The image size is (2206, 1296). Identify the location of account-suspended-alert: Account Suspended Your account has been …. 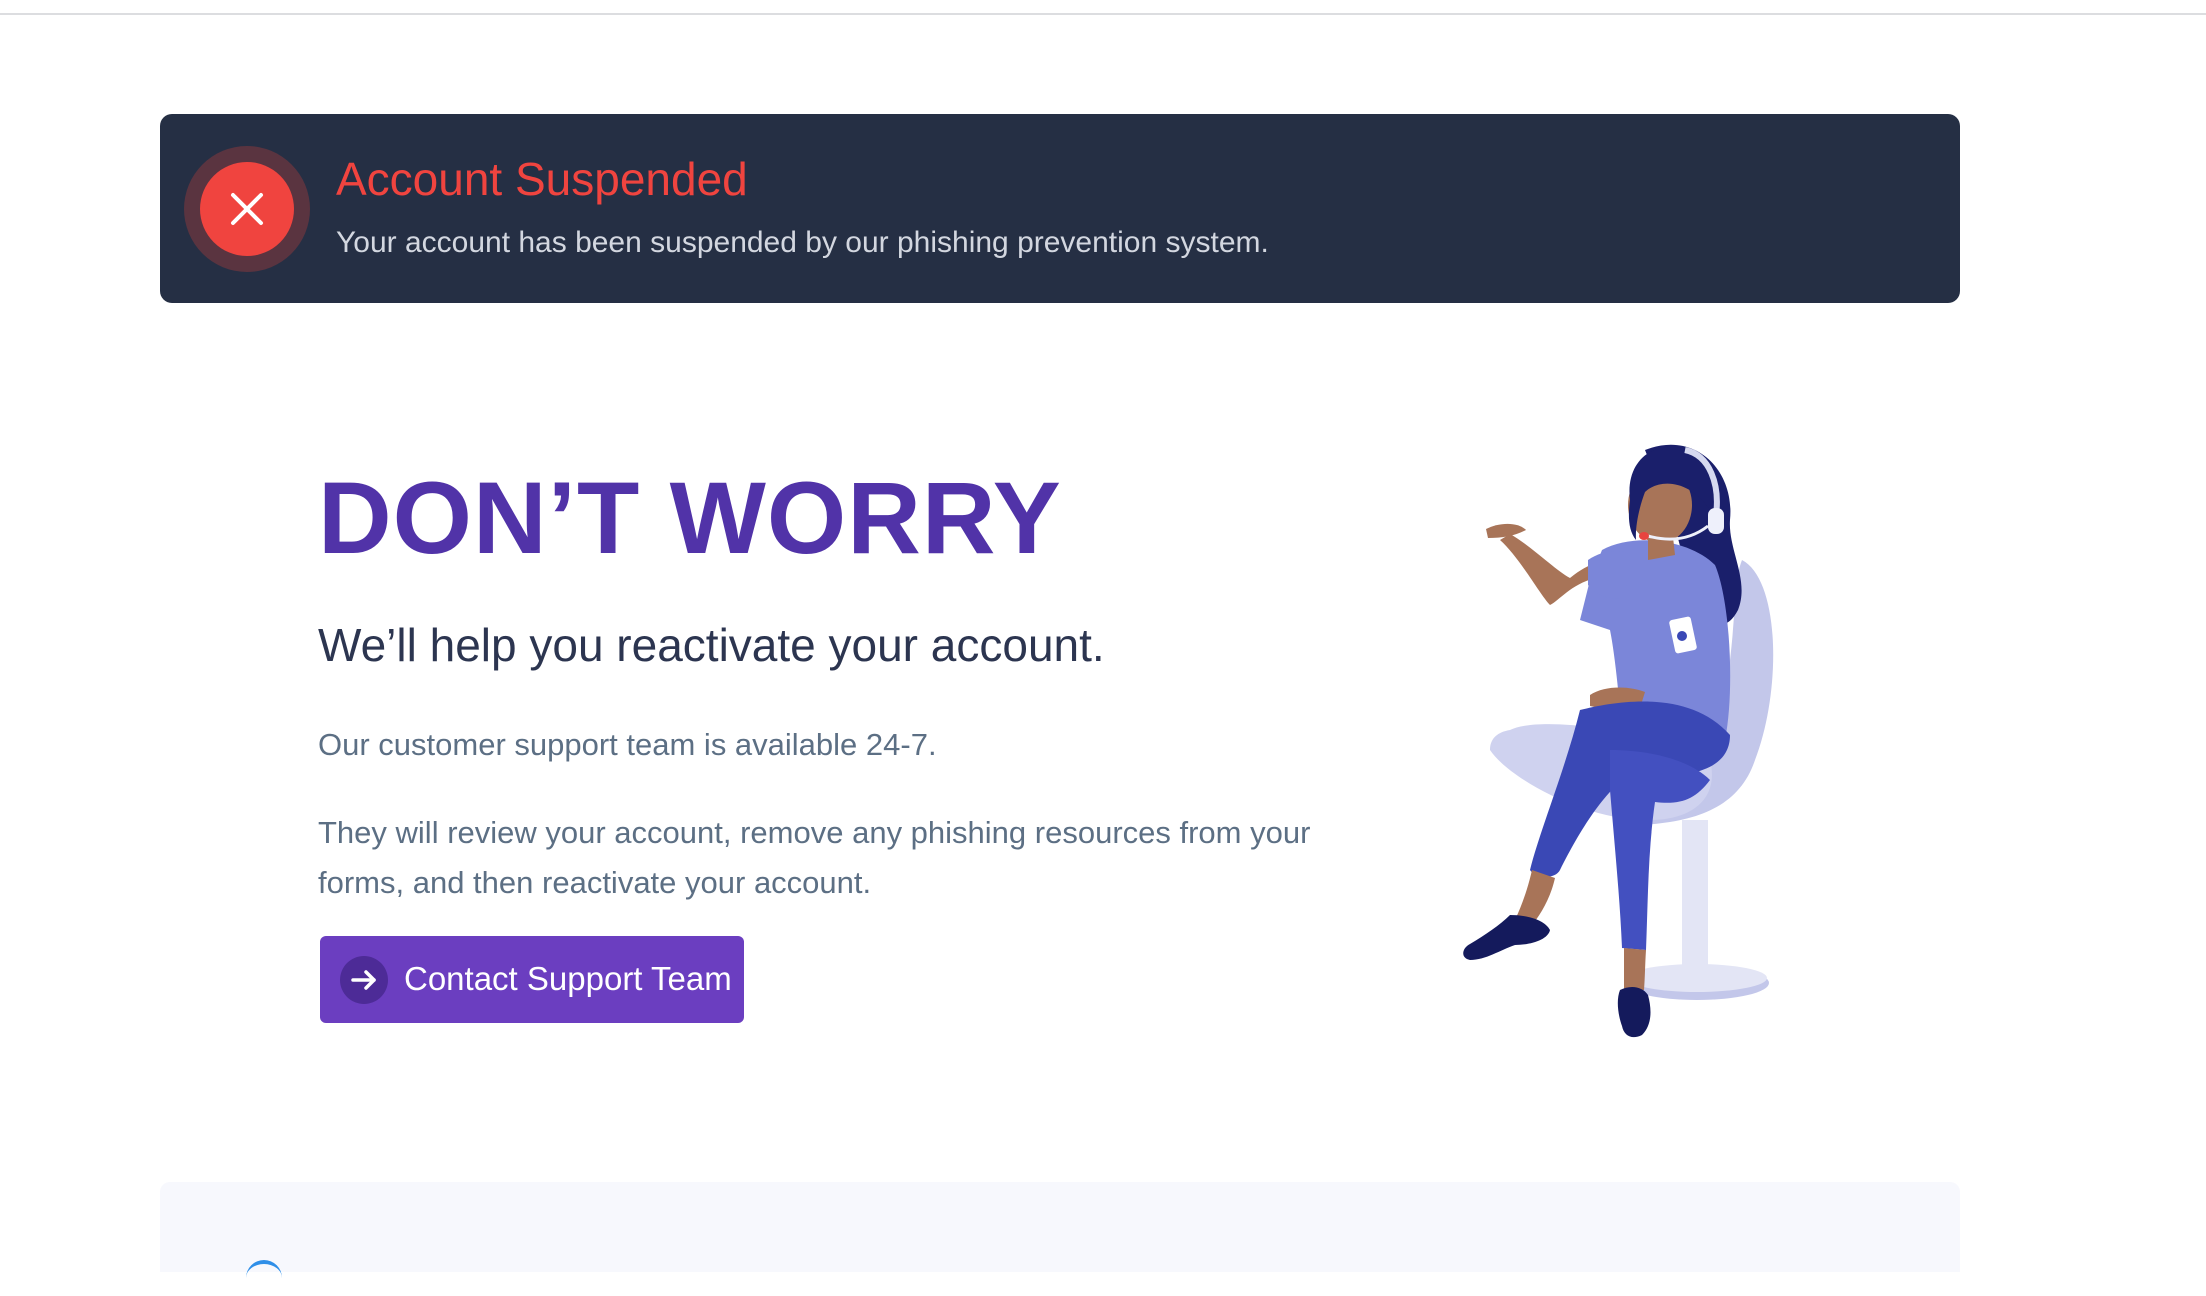
(1060, 208).